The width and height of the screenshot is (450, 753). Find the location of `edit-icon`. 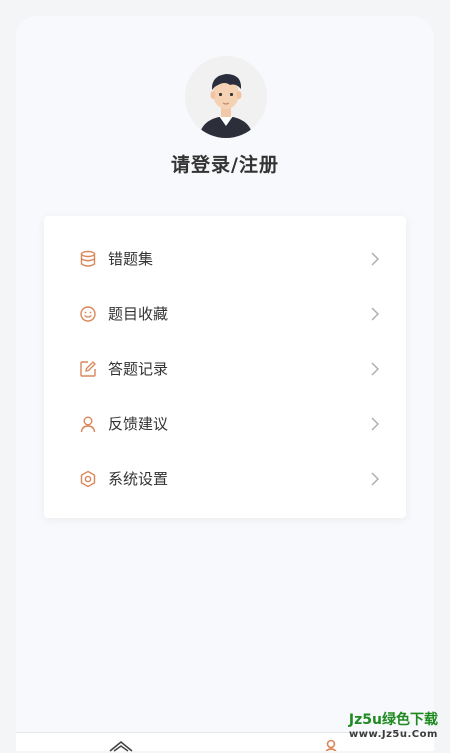

edit-icon is located at coordinates (88, 369).